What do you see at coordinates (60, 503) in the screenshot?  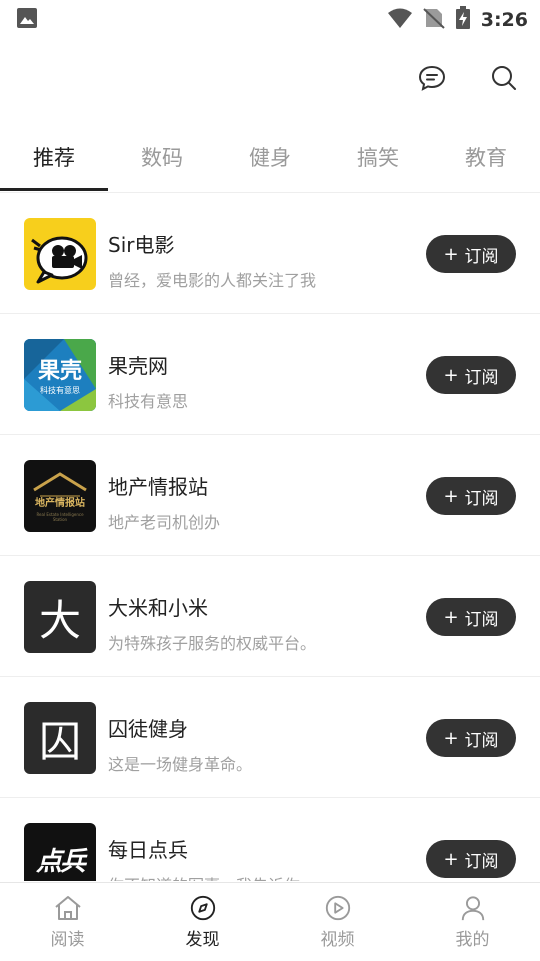 I see `estate-logo-text: 地产情报站` at bounding box center [60, 503].